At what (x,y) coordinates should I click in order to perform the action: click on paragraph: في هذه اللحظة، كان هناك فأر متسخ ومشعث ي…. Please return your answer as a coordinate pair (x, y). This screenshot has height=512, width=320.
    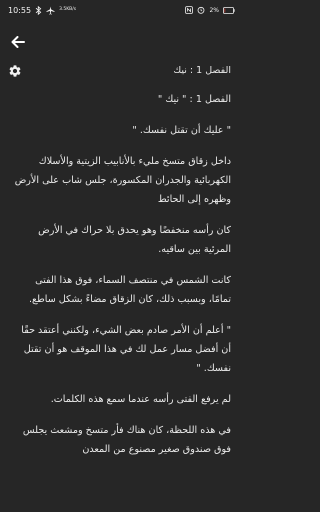
    Looking at the image, I should click on (126, 440).